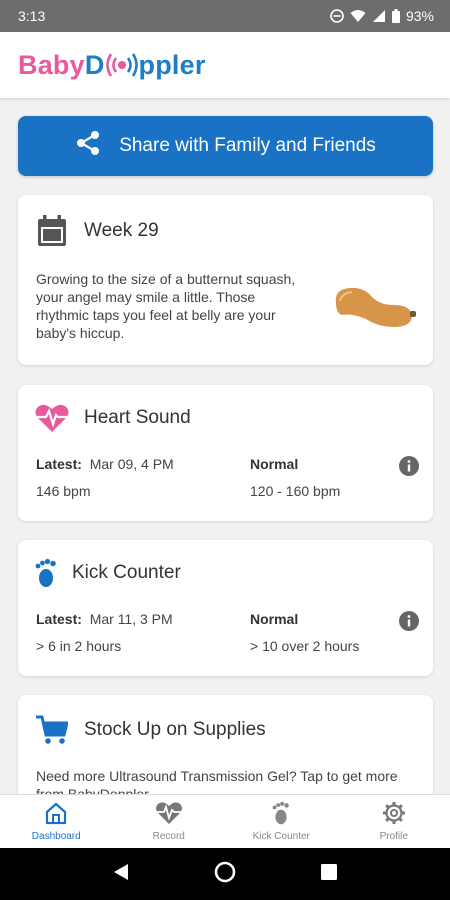  I want to click on calendar-icon, so click(52, 231).